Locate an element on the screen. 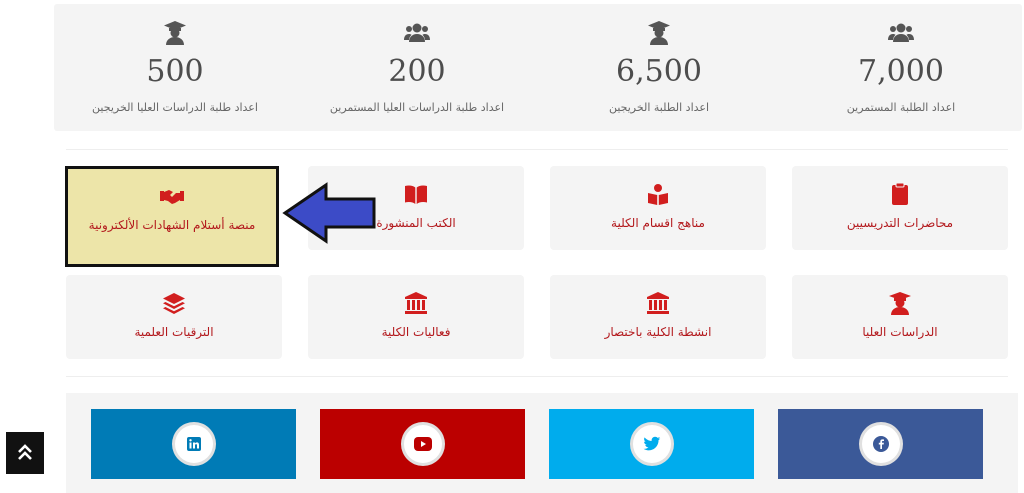  tile-label: منصة أستلام الشهادات الألكترونية is located at coordinates (172, 225).